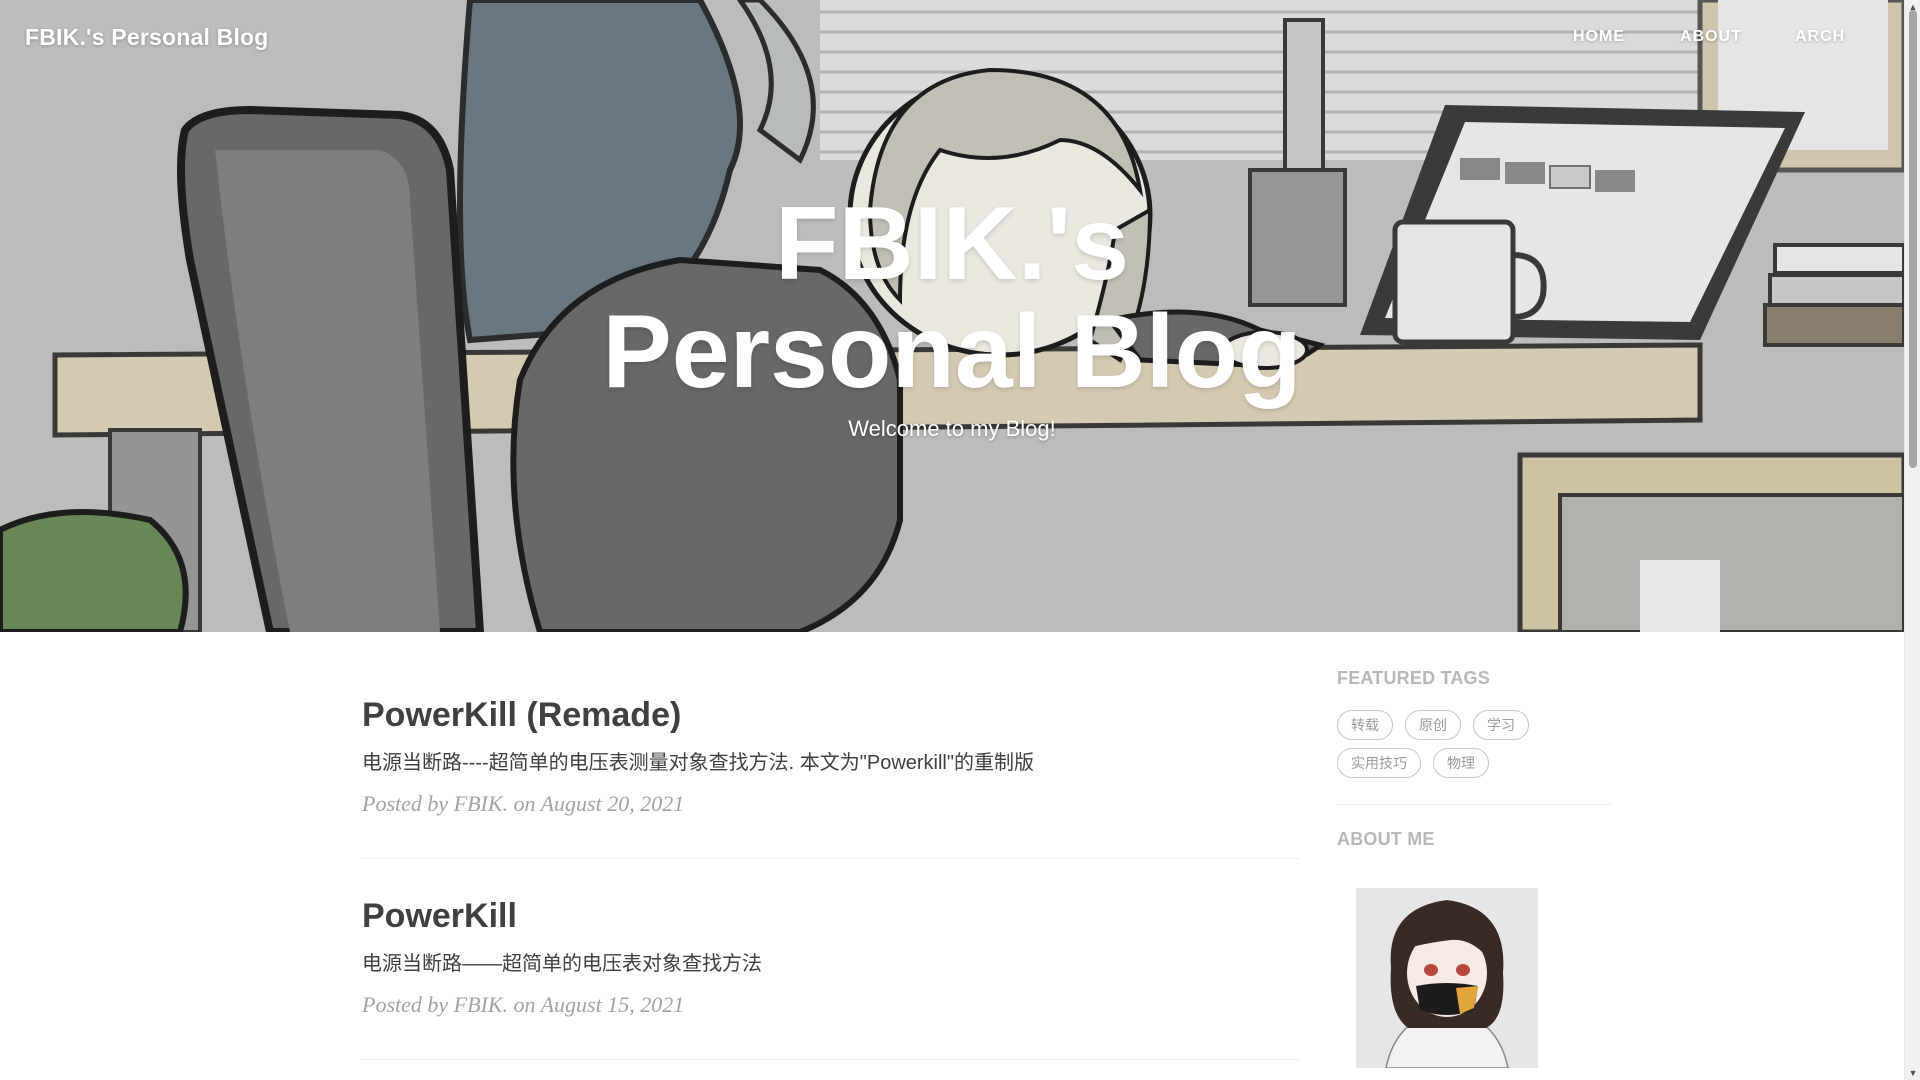 This screenshot has height=1080, width=1920. I want to click on sidebar-divider, so click(1474, 804).